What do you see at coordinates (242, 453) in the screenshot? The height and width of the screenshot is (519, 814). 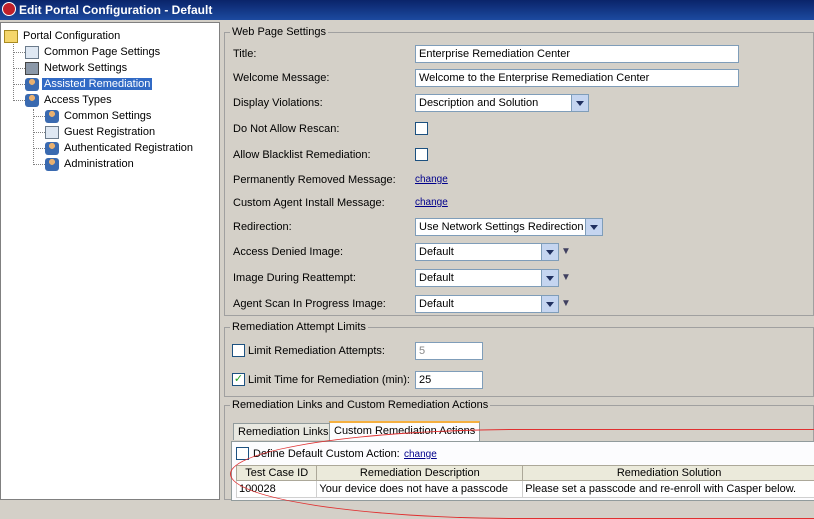 I see `define-default-checkbox` at bounding box center [242, 453].